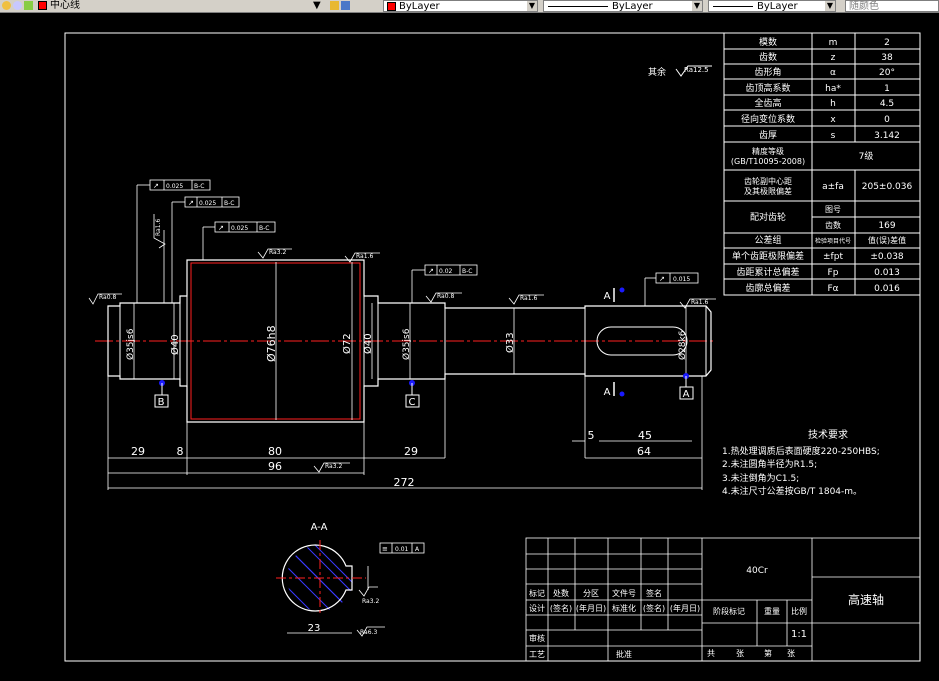 Image resolution: width=939 pixels, height=681 pixels. Describe the element at coordinates (537, 593) in the screenshot. I see `header-biaoji: 标记` at that location.